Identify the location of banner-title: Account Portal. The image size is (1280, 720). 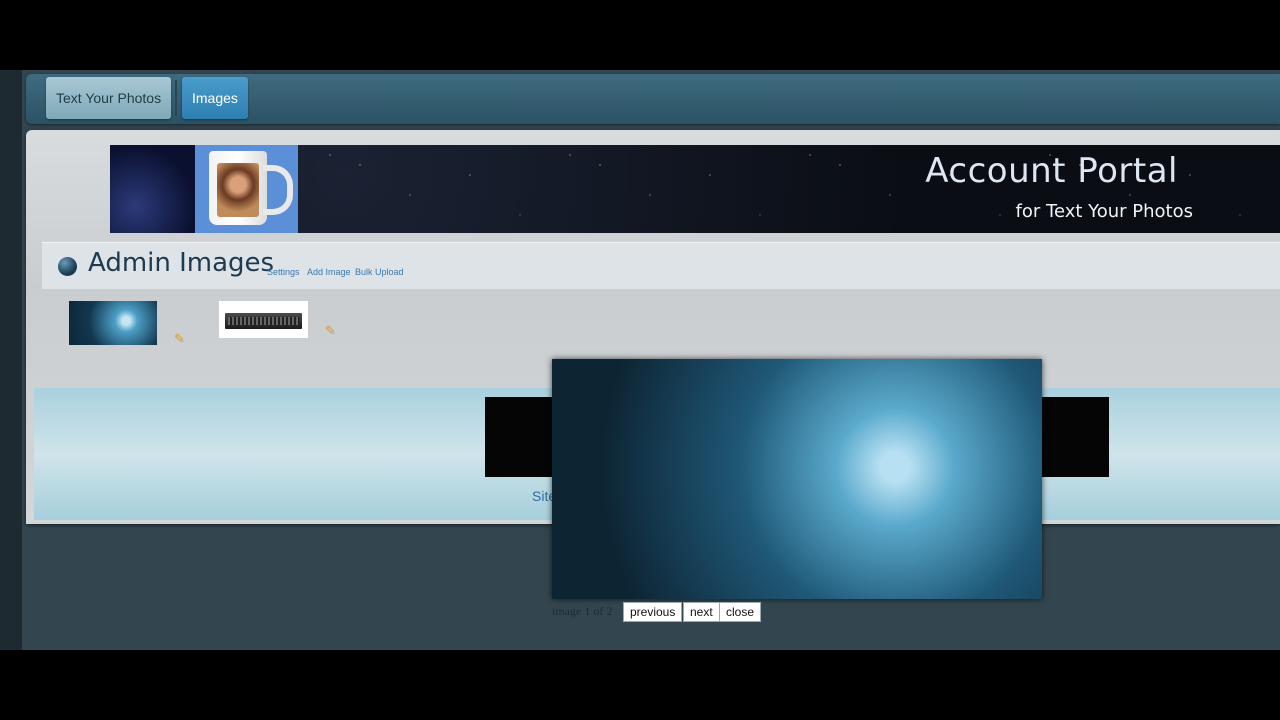
(1051, 171).